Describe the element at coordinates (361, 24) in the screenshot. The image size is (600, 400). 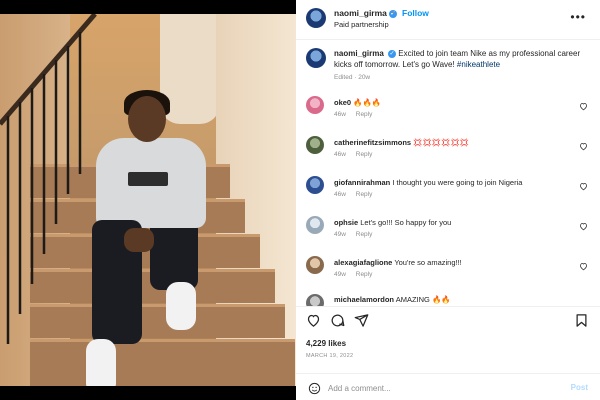
I see `paid-partnership-label: Paid partnership` at that location.